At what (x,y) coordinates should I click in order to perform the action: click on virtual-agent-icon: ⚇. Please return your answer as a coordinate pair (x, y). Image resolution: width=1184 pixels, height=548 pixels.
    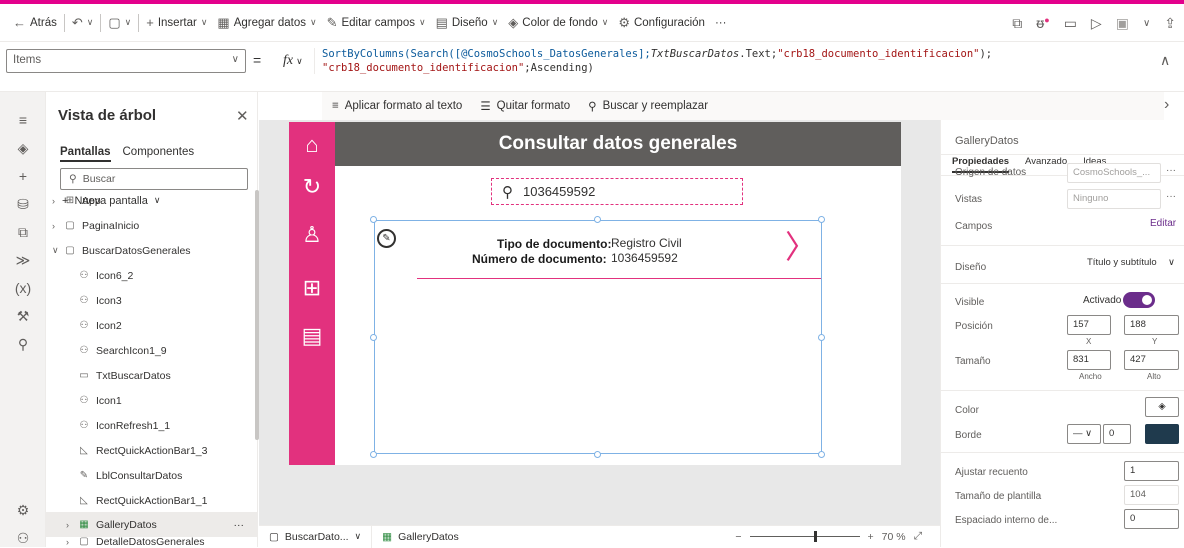
    Looking at the image, I should click on (23, 538).